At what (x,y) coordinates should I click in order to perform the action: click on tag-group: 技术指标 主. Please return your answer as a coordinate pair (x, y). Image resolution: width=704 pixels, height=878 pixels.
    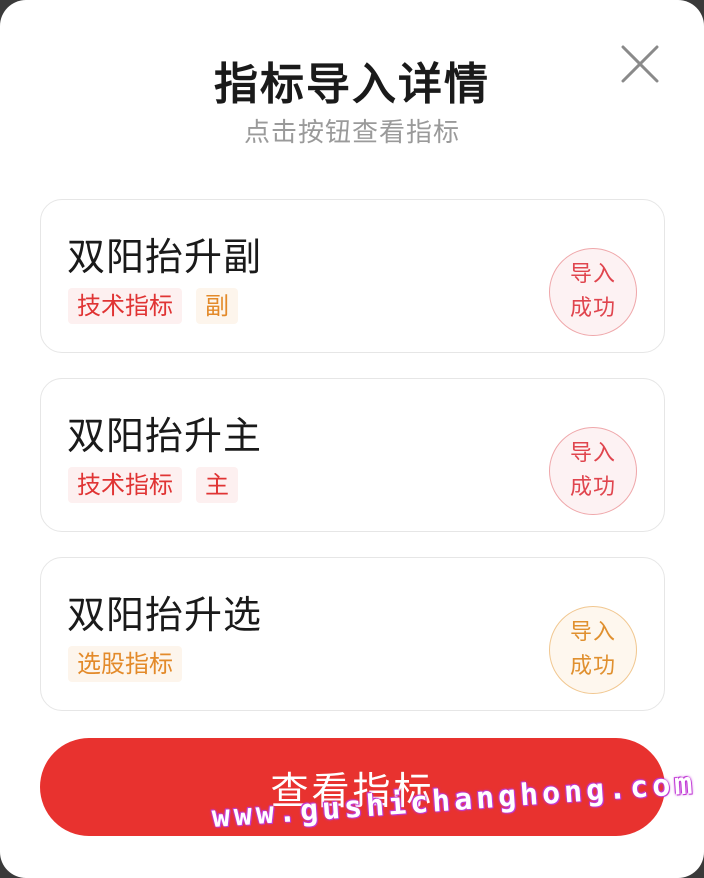
    Looking at the image, I should click on (153, 485).